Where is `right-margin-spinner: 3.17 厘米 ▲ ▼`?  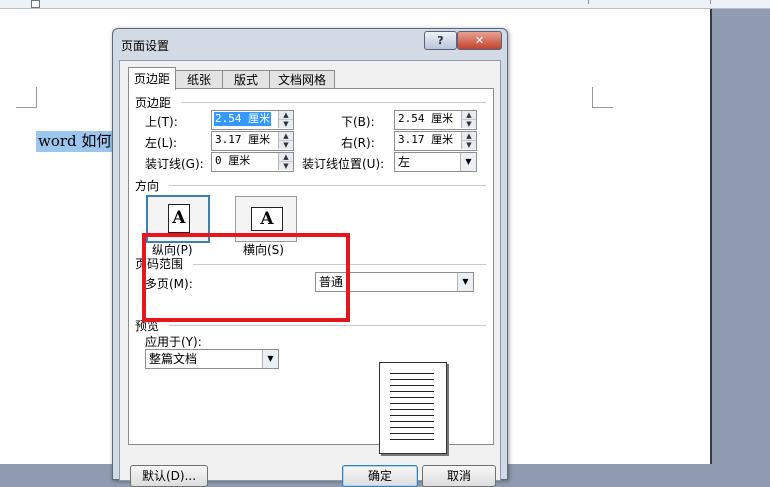 right-margin-spinner: 3.17 厘米 ▲ ▼ is located at coordinates (435, 141).